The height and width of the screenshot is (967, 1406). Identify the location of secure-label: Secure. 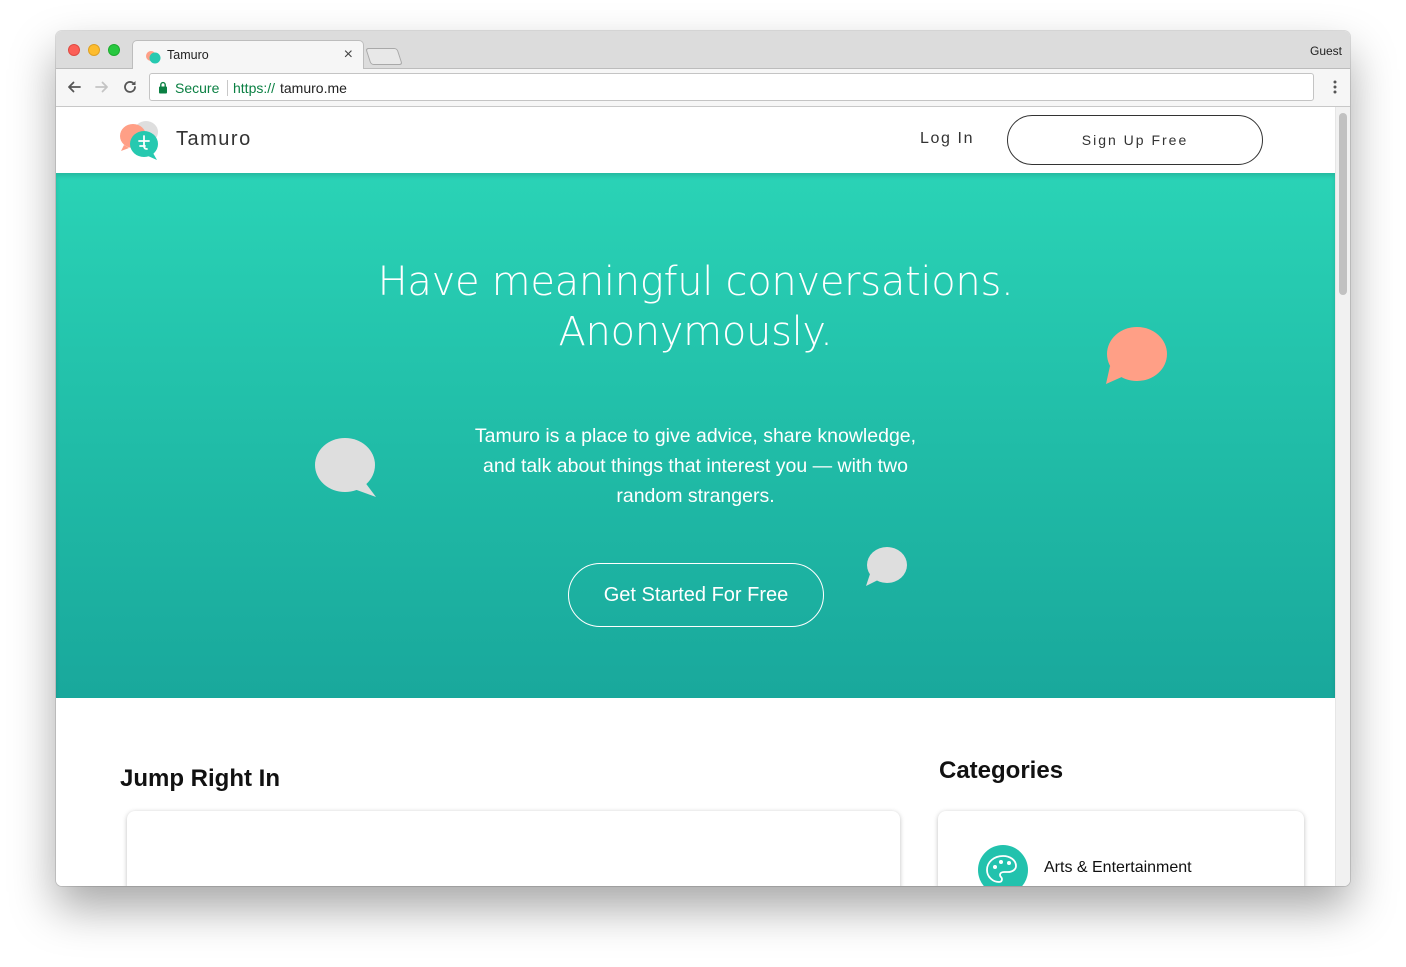
(197, 88).